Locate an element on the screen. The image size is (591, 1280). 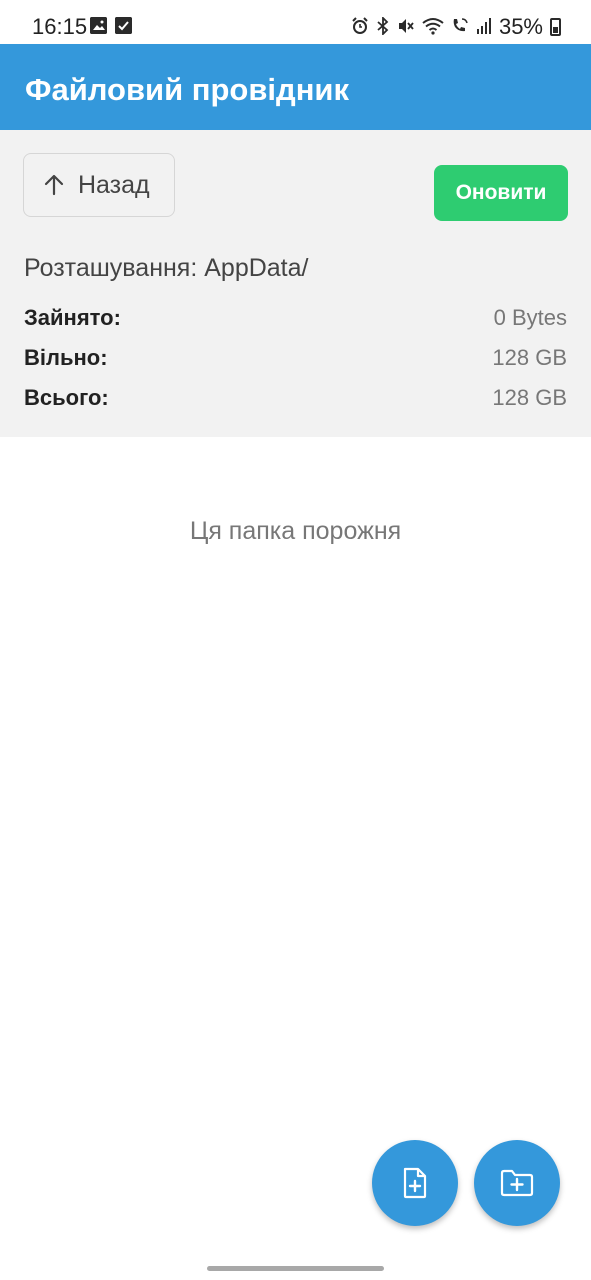
checkbox-icon is located at coordinates (123, 25).